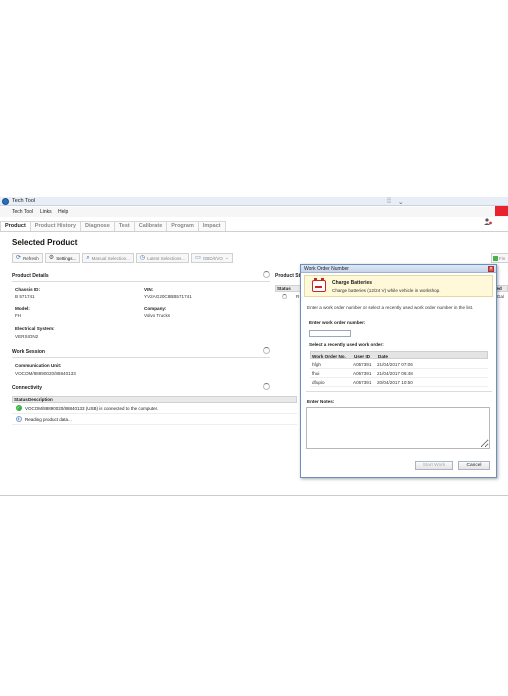 This screenshot has width=508, height=696. Describe the element at coordinates (22, 212) in the screenshot. I see `menu-tech-tool: Tech Tool` at that location.